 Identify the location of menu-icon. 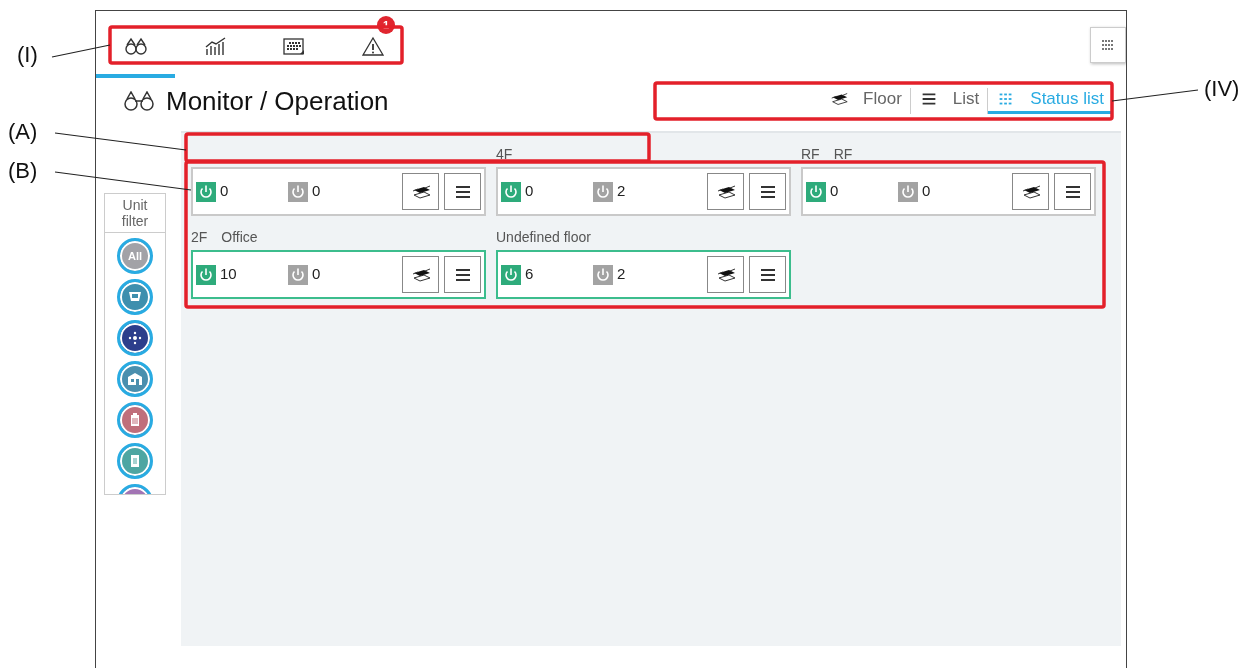
(1108, 45).